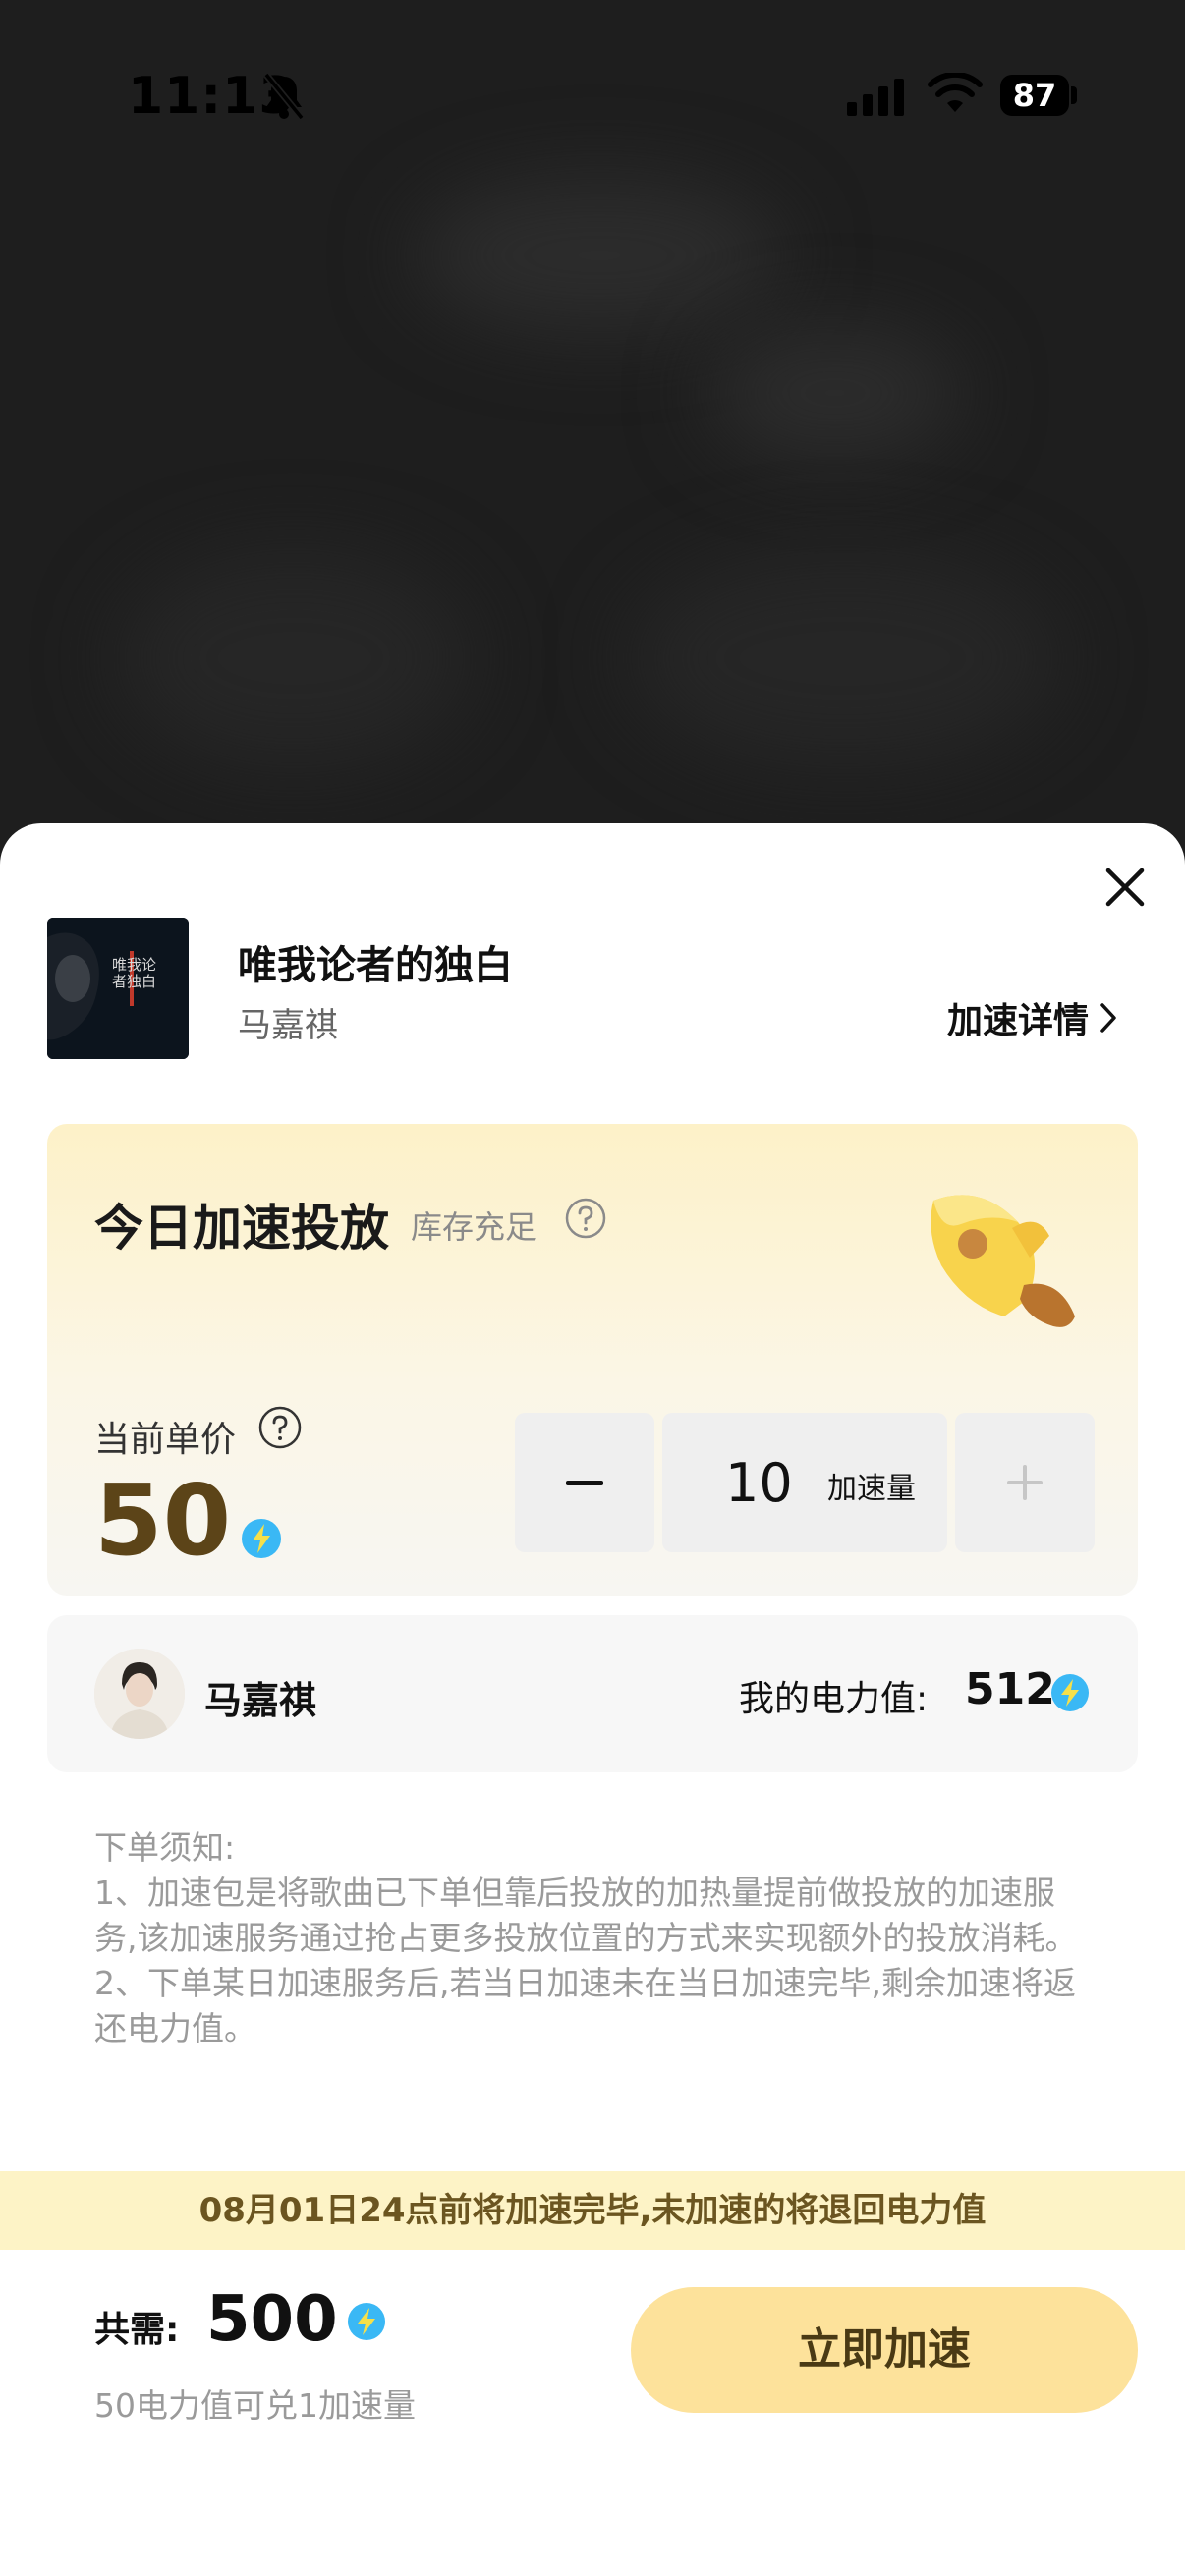 Image resolution: width=1185 pixels, height=2576 pixels. Describe the element at coordinates (876, 97) in the screenshot. I see `signal-icon` at that location.